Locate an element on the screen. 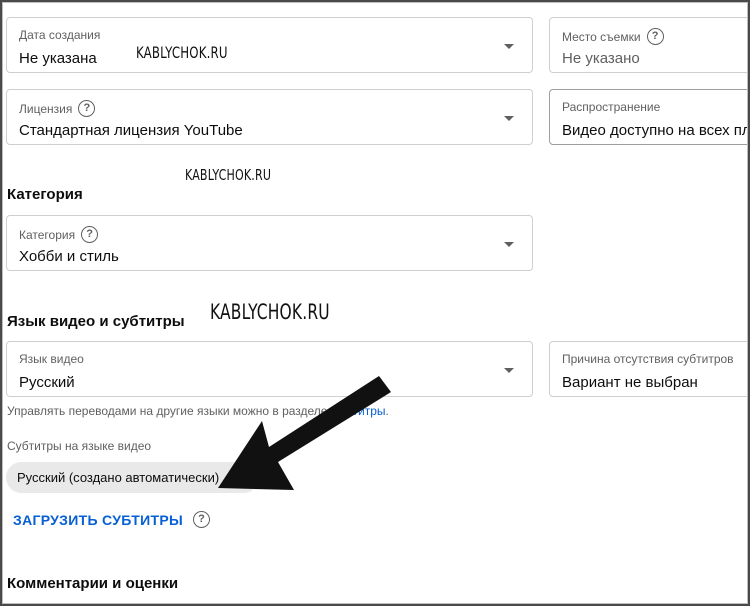  subtitle-chip-label: Русский (создано автоматически) is located at coordinates (118, 477).